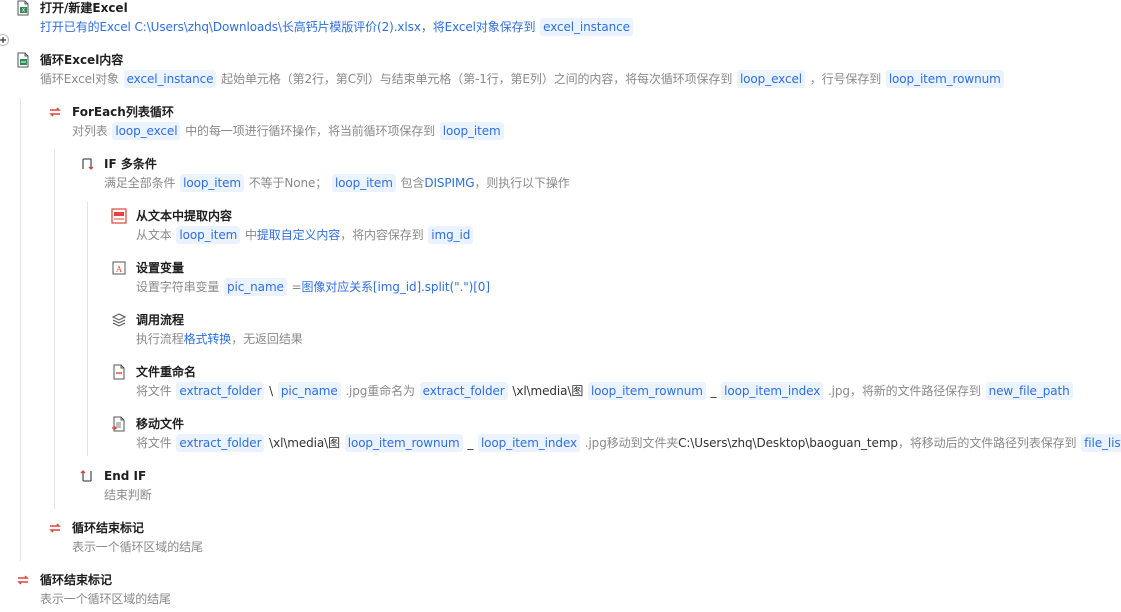 The image size is (1121, 612). What do you see at coordinates (24, 11) in the screenshot?
I see `svg-text: X` at bounding box center [24, 11].